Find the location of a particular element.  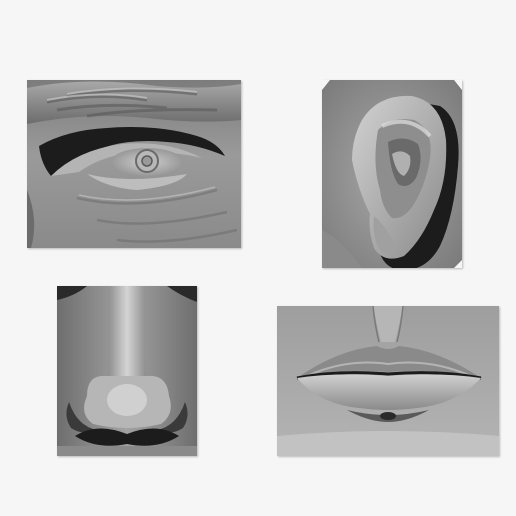

ear-sculpt-image is located at coordinates (392, 174).